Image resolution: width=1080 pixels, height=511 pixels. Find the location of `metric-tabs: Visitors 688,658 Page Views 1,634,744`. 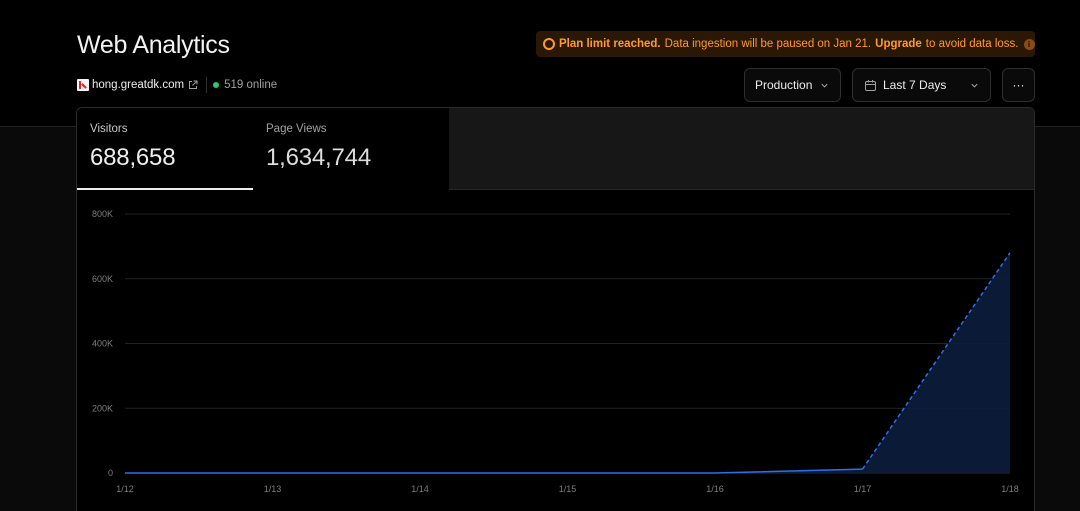

metric-tabs: Visitors 688,658 Page Views 1,634,744 is located at coordinates (555, 149).